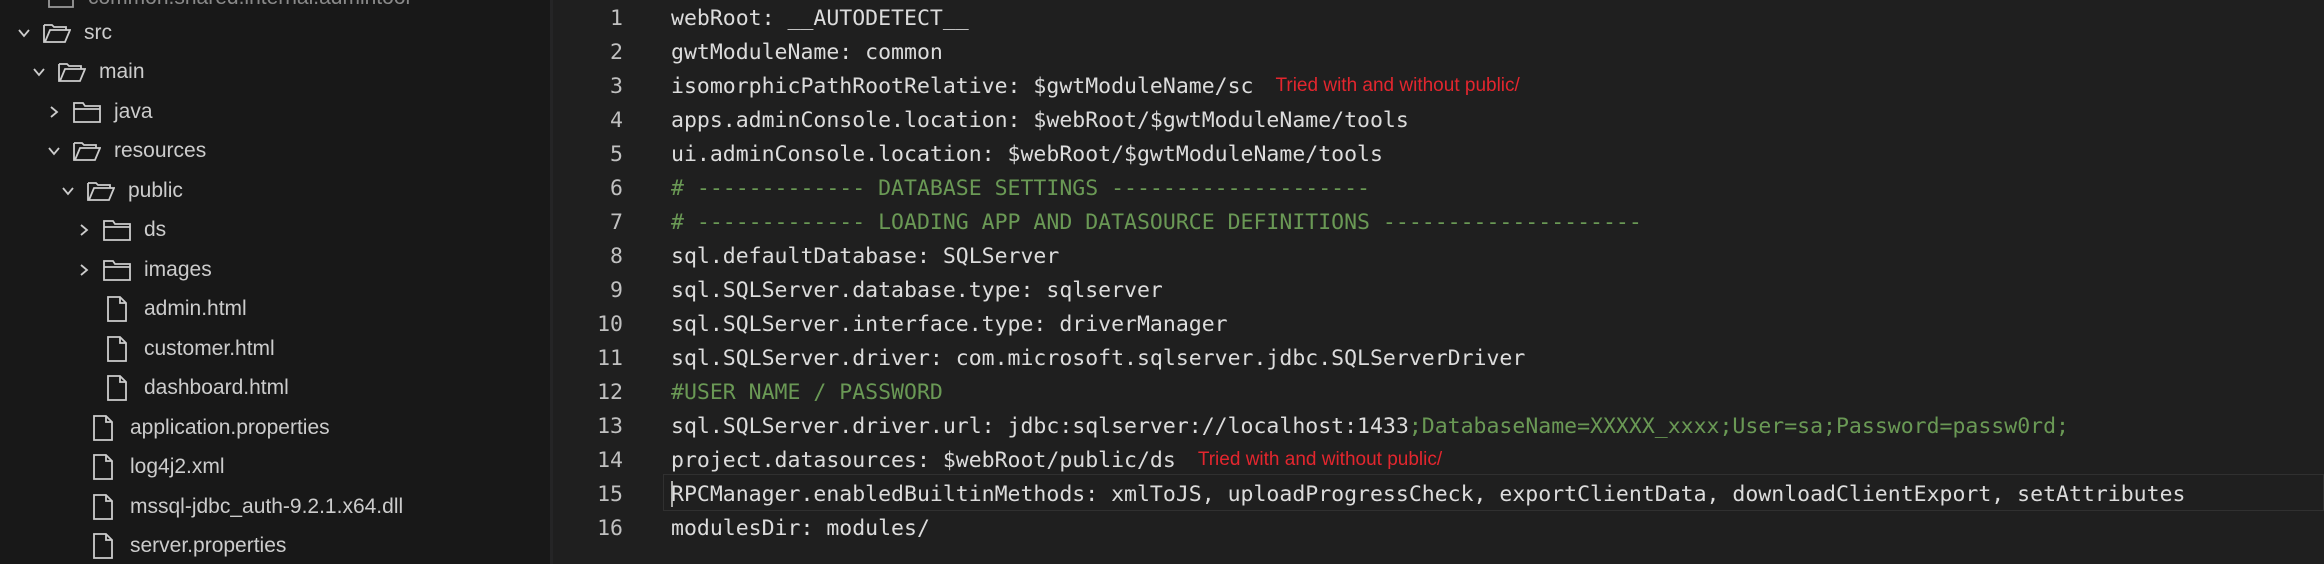 The image size is (2324, 564). What do you see at coordinates (820, 18) in the screenshot?
I see `code-text: webRoot: __AUTODETECT__` at bounding box center [820, 18].